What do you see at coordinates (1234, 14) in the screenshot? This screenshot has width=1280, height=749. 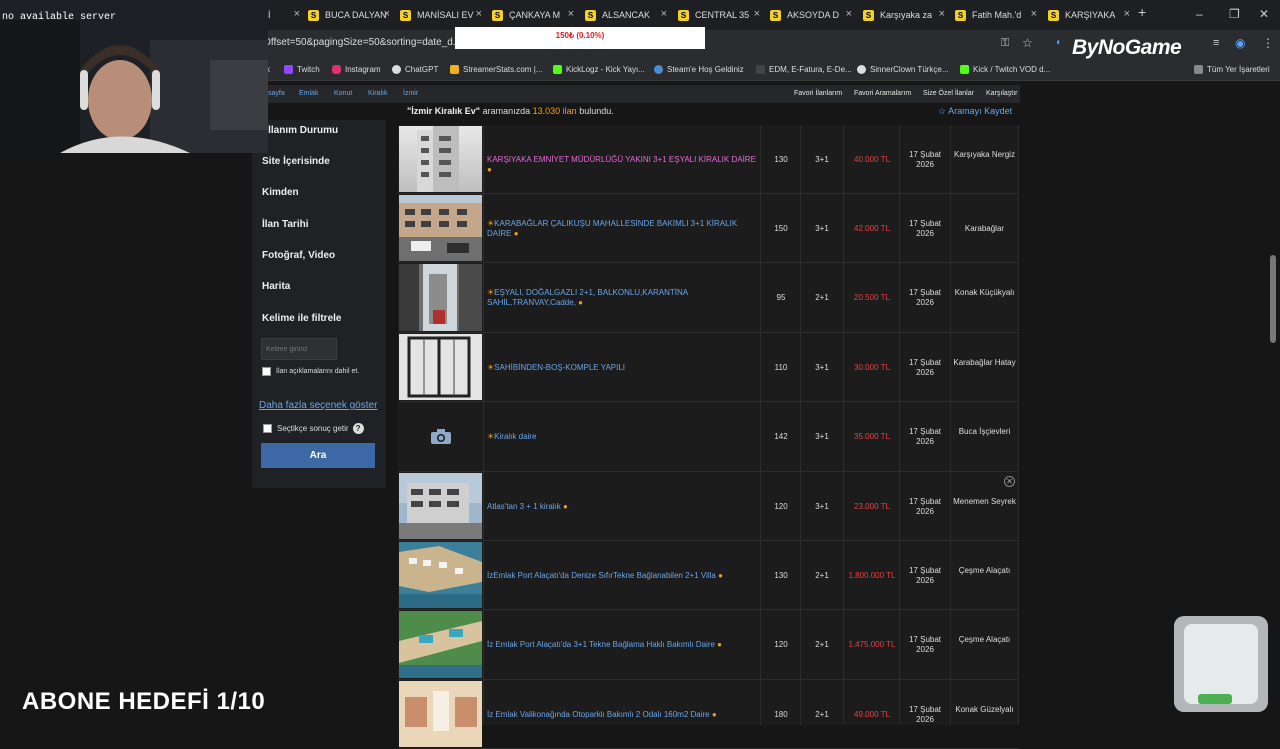 I see `maximize-icon: ❐` at bounding box center [1234, 14].